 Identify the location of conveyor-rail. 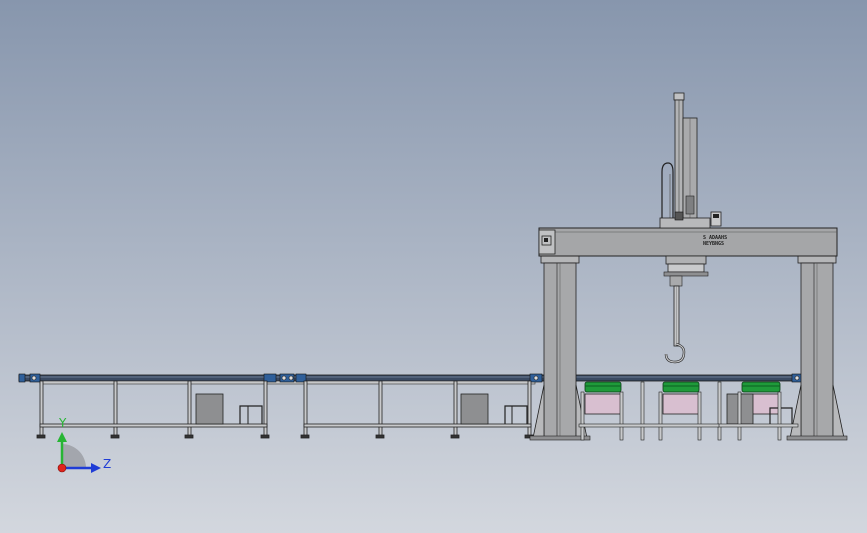
(416, 378).